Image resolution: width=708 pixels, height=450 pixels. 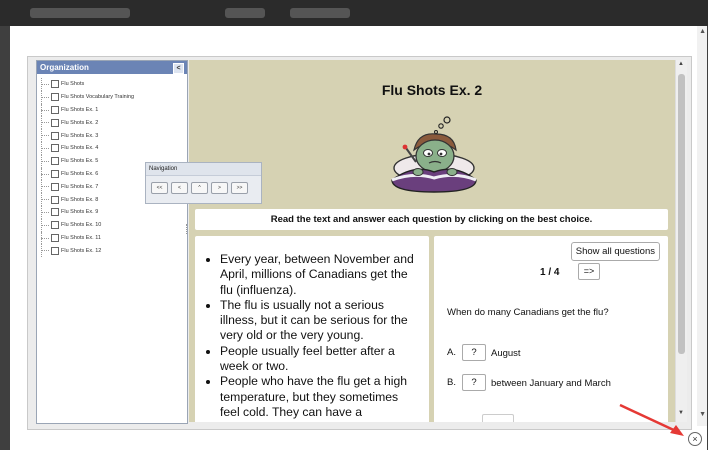 I want to click on tree-item-label: Flu Shots Ex. 10, so click(x=81, y=225).